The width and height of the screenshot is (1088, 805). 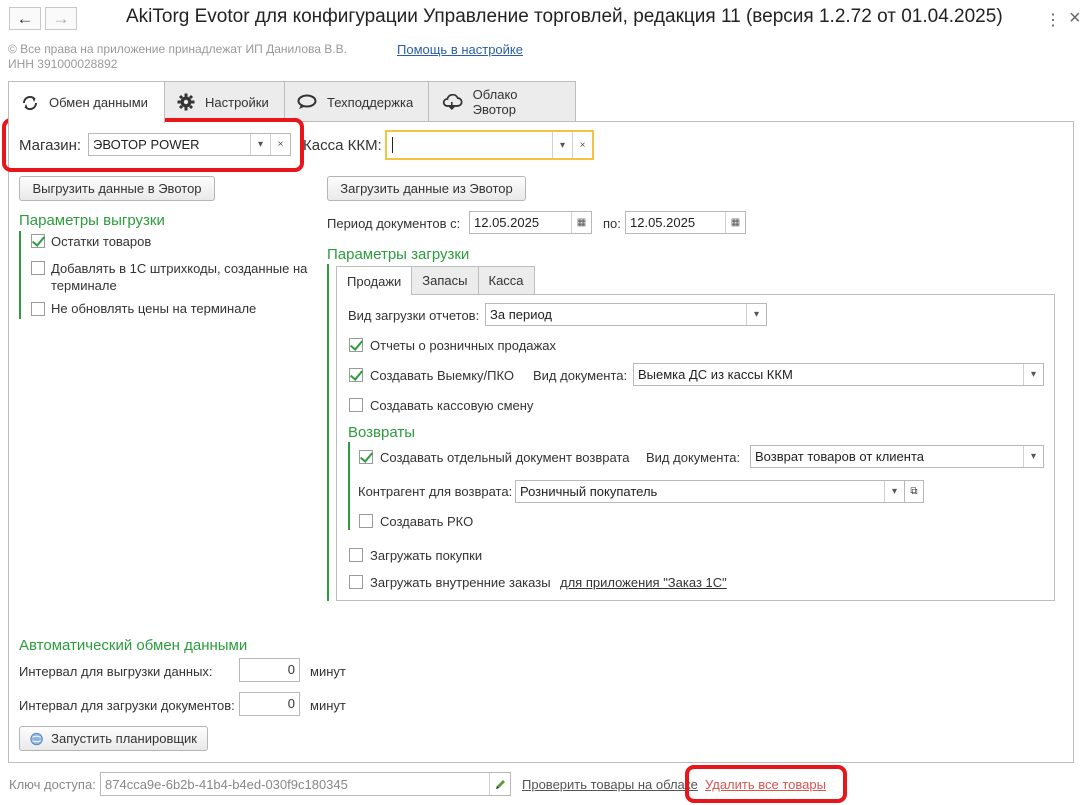 I want to click on create-rko-label: Создавать РКО, so click(x=427, y=521).